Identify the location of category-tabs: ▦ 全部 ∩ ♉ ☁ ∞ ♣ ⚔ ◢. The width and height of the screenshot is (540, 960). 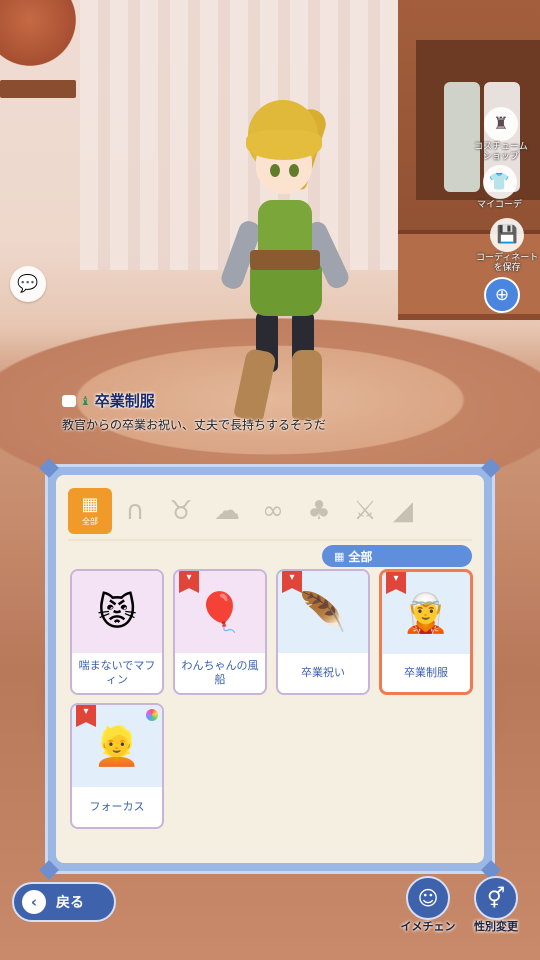
(274, 511).